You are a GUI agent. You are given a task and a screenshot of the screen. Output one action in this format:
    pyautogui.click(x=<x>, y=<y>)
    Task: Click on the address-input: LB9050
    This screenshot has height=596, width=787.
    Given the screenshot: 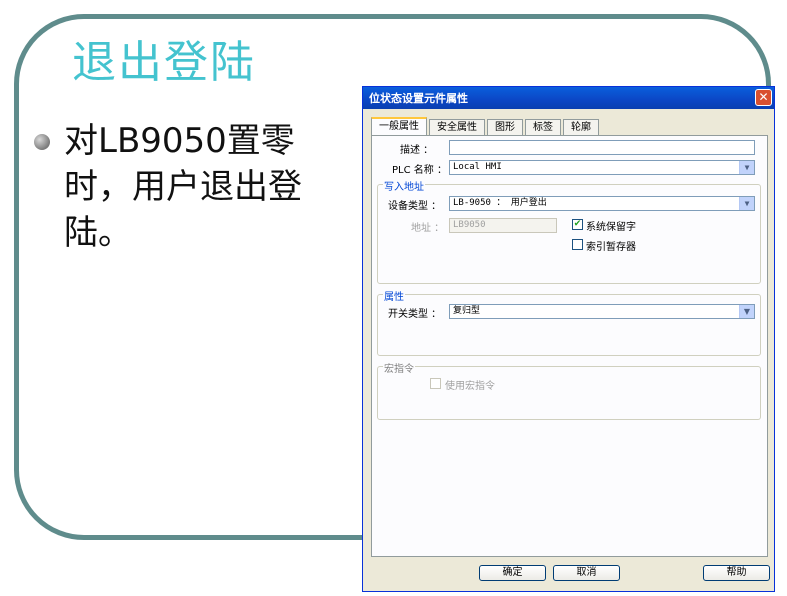 What is the action you would take?
    pyautogui.click(x=503, y=225)
    